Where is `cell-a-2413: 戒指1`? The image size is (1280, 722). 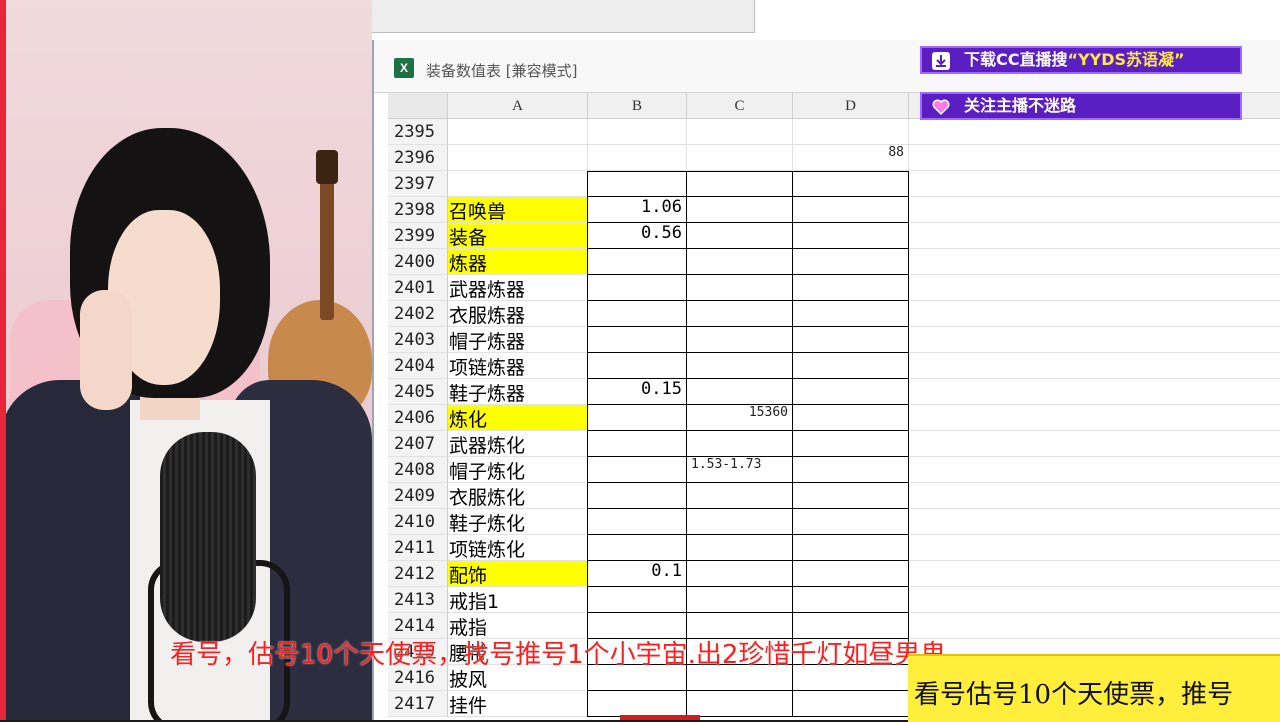
cell-a-2413: 戒指1 is located at coordinates (518, 600).